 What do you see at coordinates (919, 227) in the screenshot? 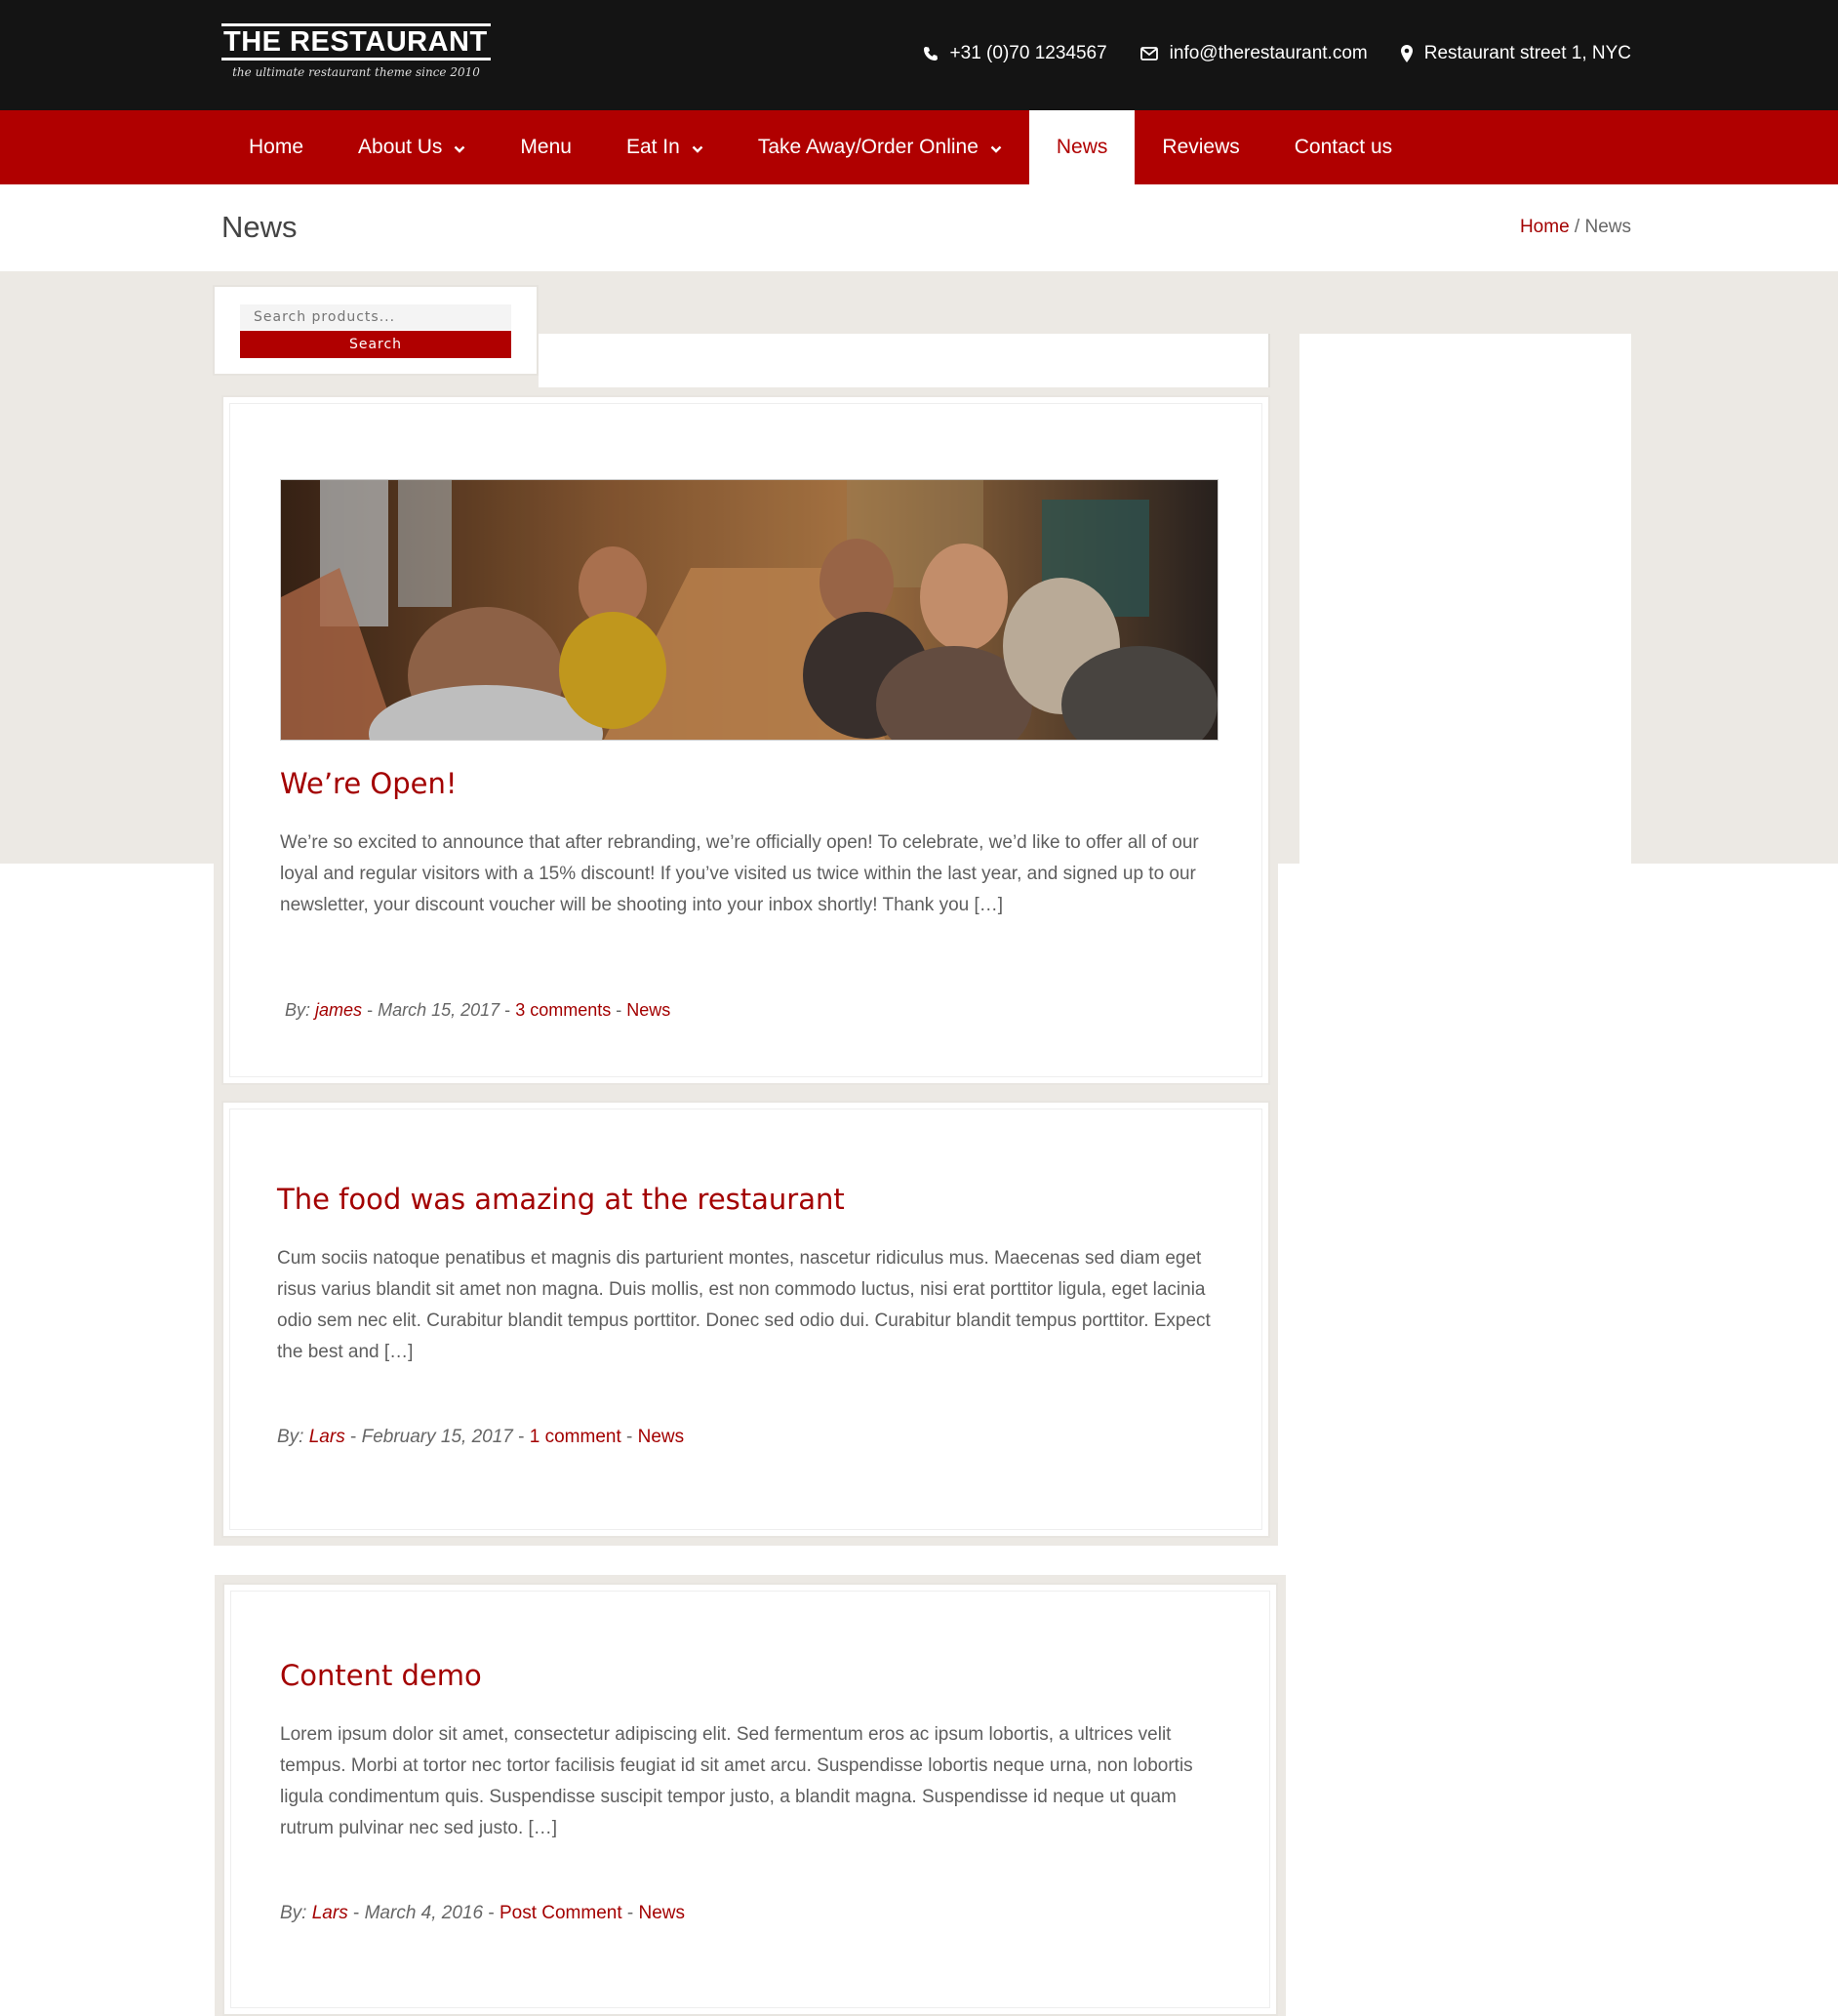
I see `page-header: News Home / News` at bounding box center [919, 227].